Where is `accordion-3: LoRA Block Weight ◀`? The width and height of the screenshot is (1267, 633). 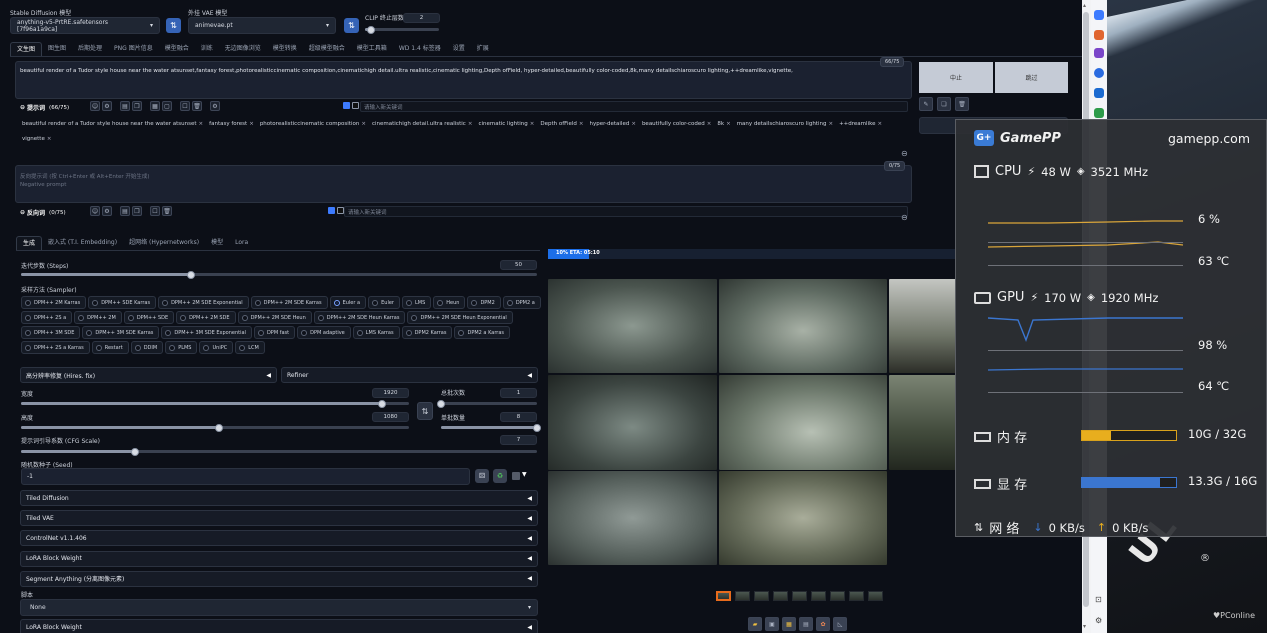
accordion-3: LoRA Block Weight ◀ is located at coordinates (279, 558).